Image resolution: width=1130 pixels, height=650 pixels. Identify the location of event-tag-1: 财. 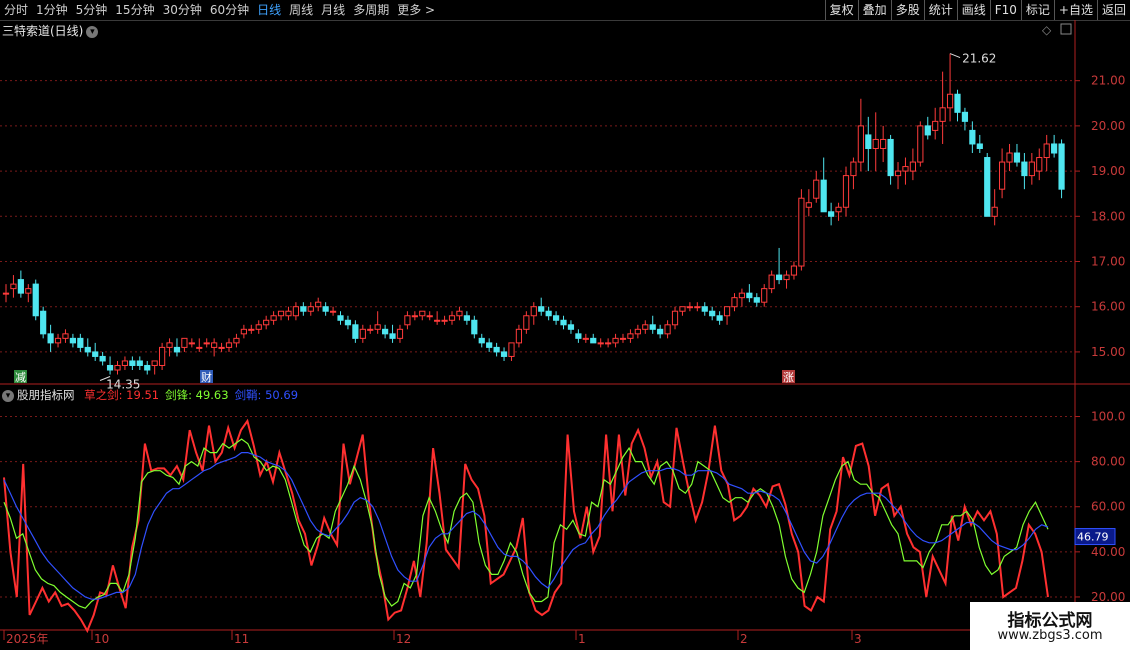
(206, 377).